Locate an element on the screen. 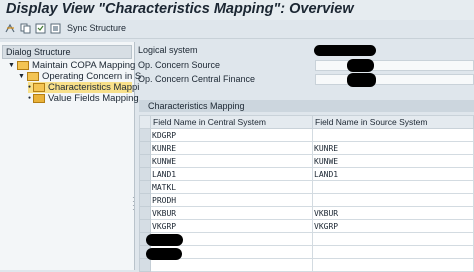 The image size is (474, 272). tree-item-label: Operating Concern in S is located at coordinates (91, 77).